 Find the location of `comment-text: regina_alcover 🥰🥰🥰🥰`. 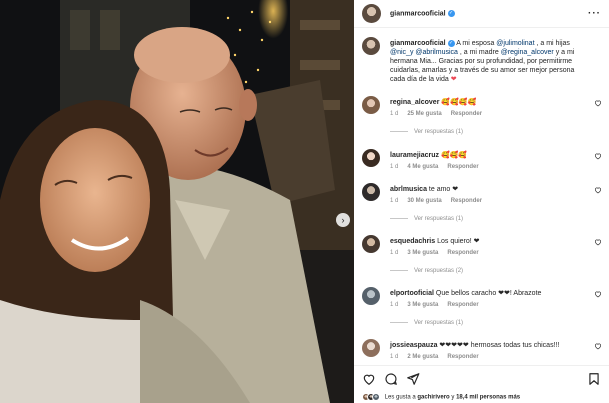

comment-text: regina_alcover 🥰🥰🥰🥰 is located at coordinates (490, 102).